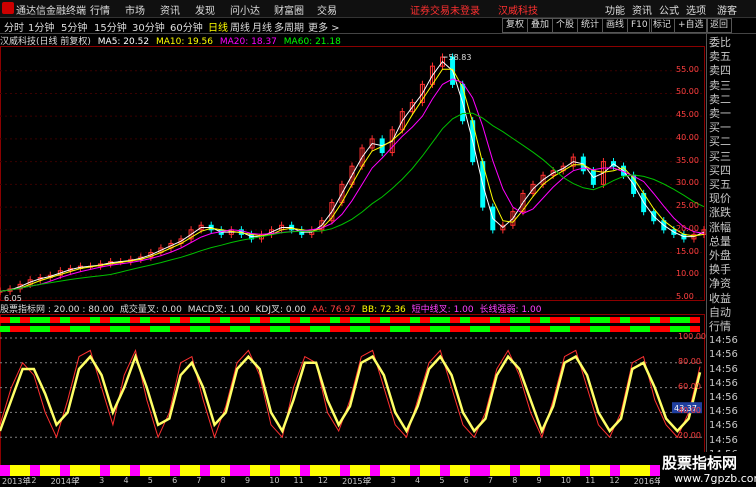  Describe the element at coordinates (727, 9) in the screenshot. I see `guest-label: 游客` at that location.